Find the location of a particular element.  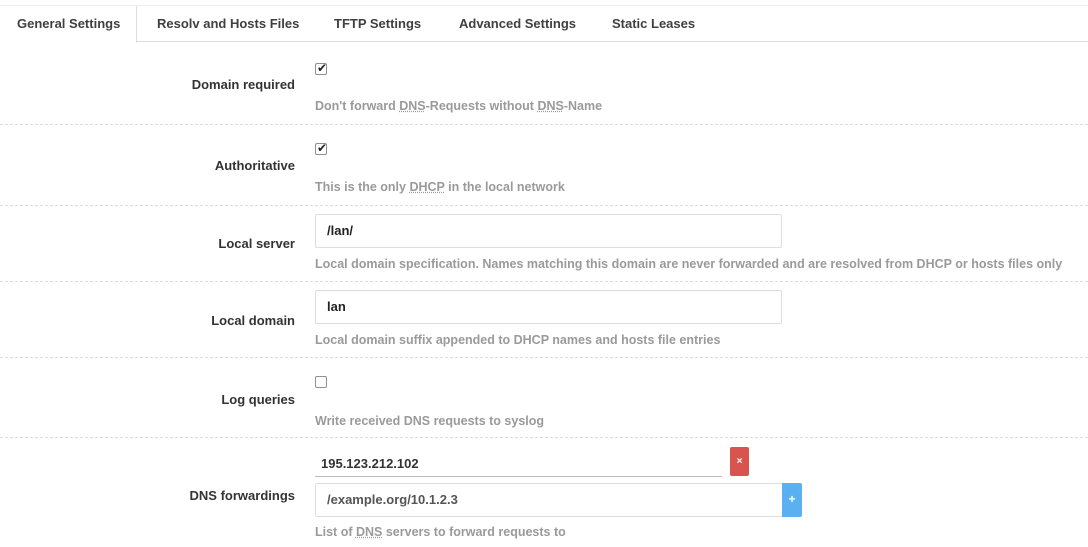

local-domain-input: lan is located at coordinates (548, 307).